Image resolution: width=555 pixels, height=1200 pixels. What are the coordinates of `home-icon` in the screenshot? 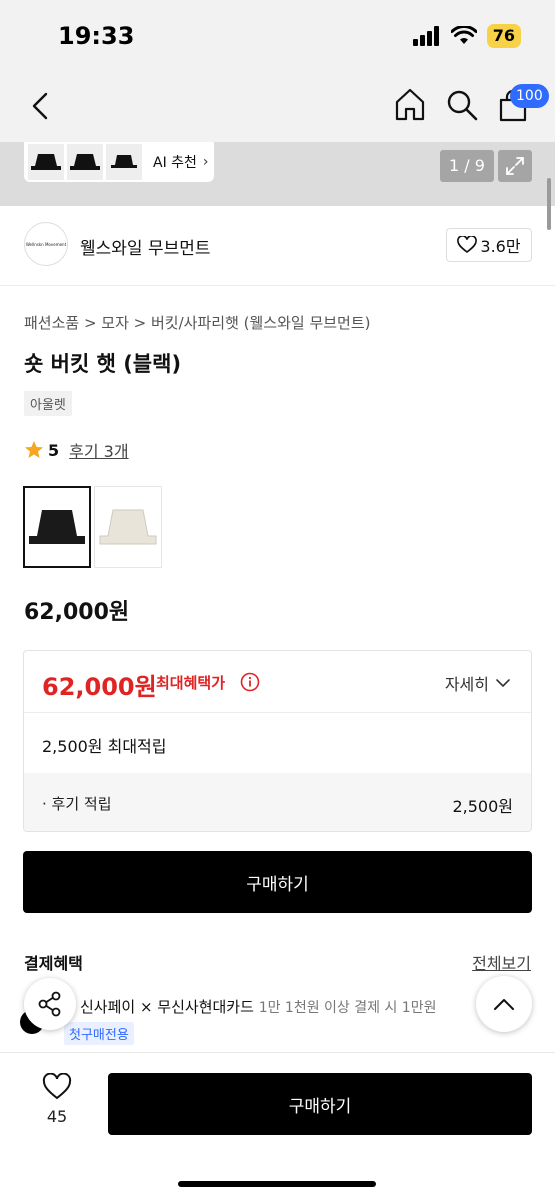 It's located at (410, 105).